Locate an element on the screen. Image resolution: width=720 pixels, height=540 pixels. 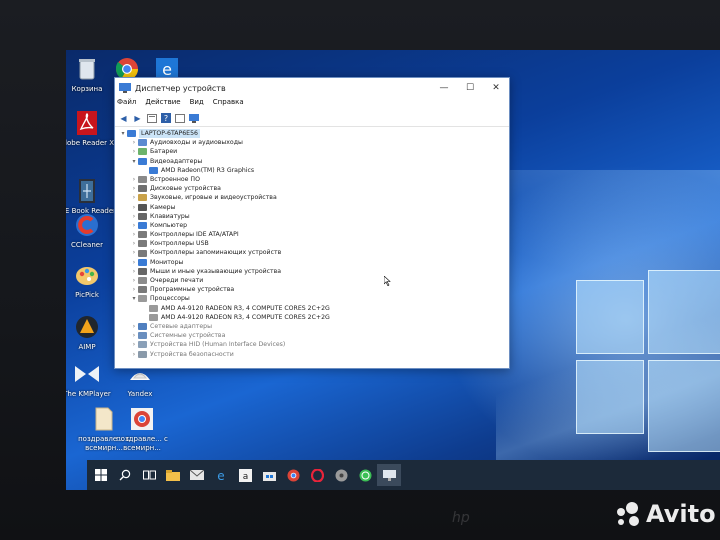
close-button: ✕ is located at coordinates (496, 88).